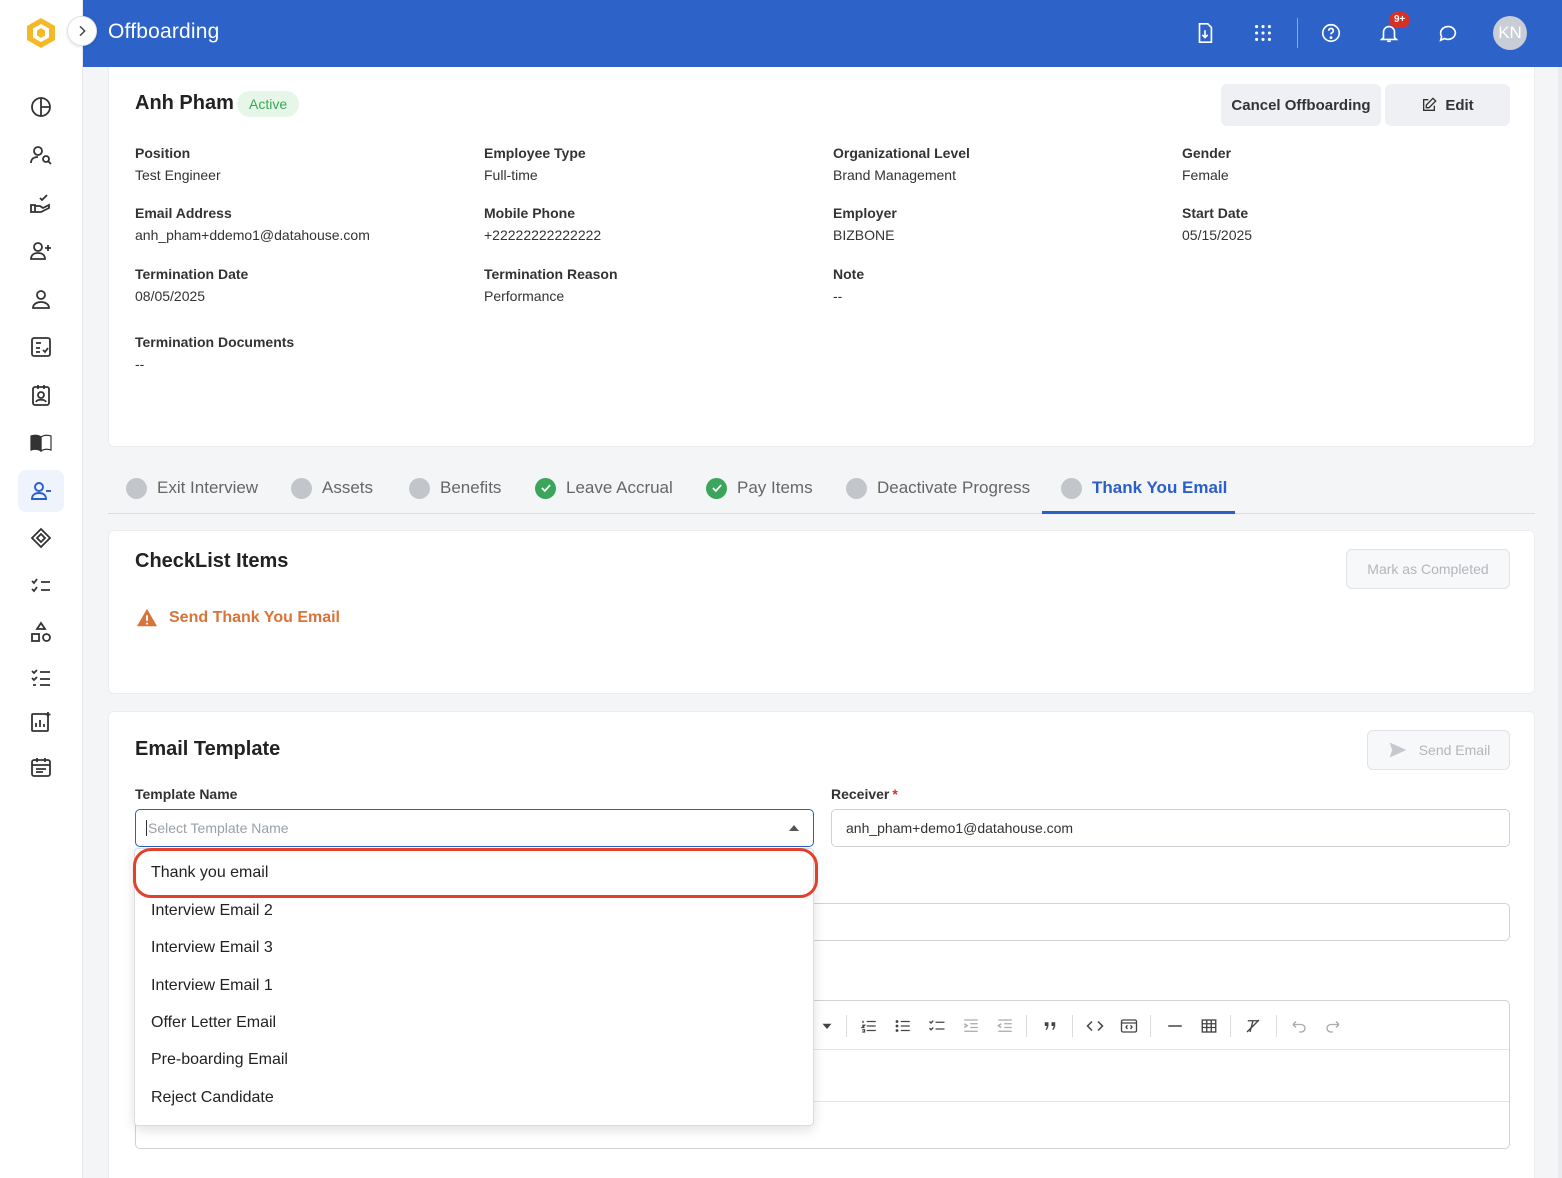 The width and height of the screenshot is (1562, 1178). What do you see at coordinates (1129, 1026) in the screenshot?
I see `code-block-icon` at bounding box center [1129, 1026].